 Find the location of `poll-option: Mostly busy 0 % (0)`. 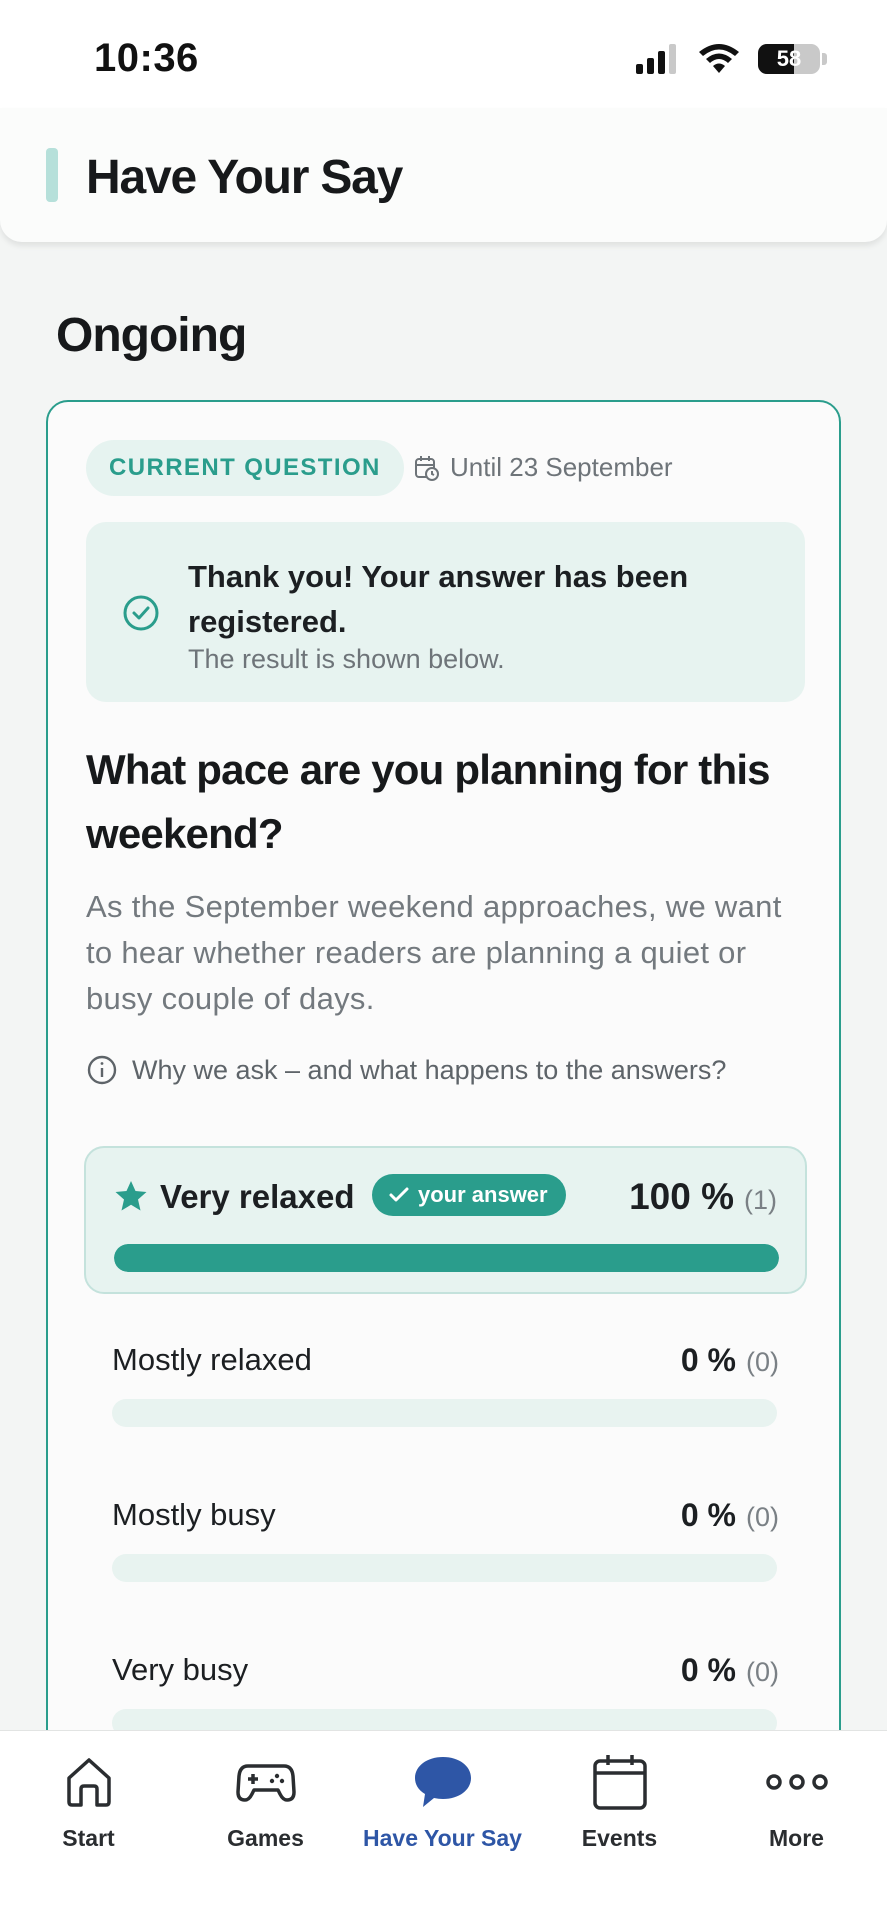

poll-option: Mostly busy 0 % (0) is located at coordinates (445, 1562).